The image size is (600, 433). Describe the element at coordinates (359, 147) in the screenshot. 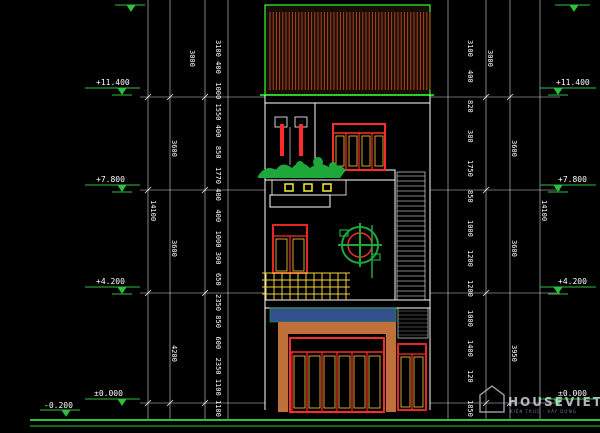

I see `third-floor-door` at that location.